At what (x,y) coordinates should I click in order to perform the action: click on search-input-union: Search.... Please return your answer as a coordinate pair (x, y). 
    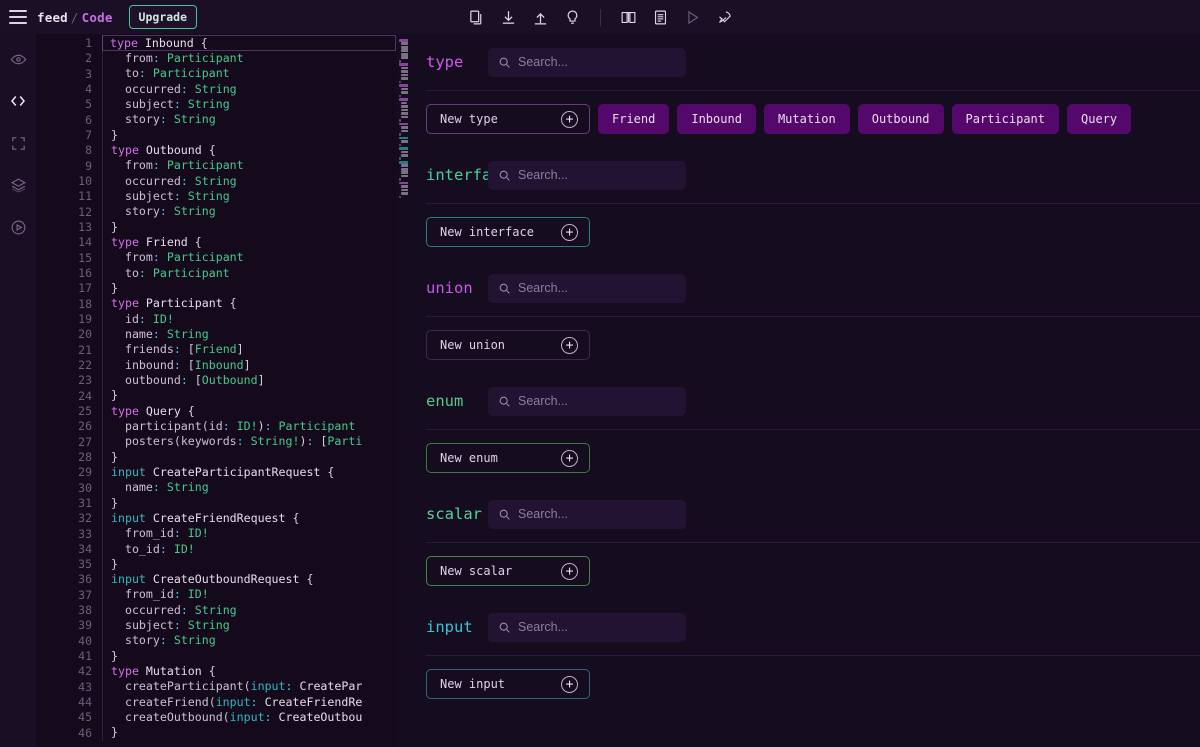
    Looking at the image, I should click on (587, 288).